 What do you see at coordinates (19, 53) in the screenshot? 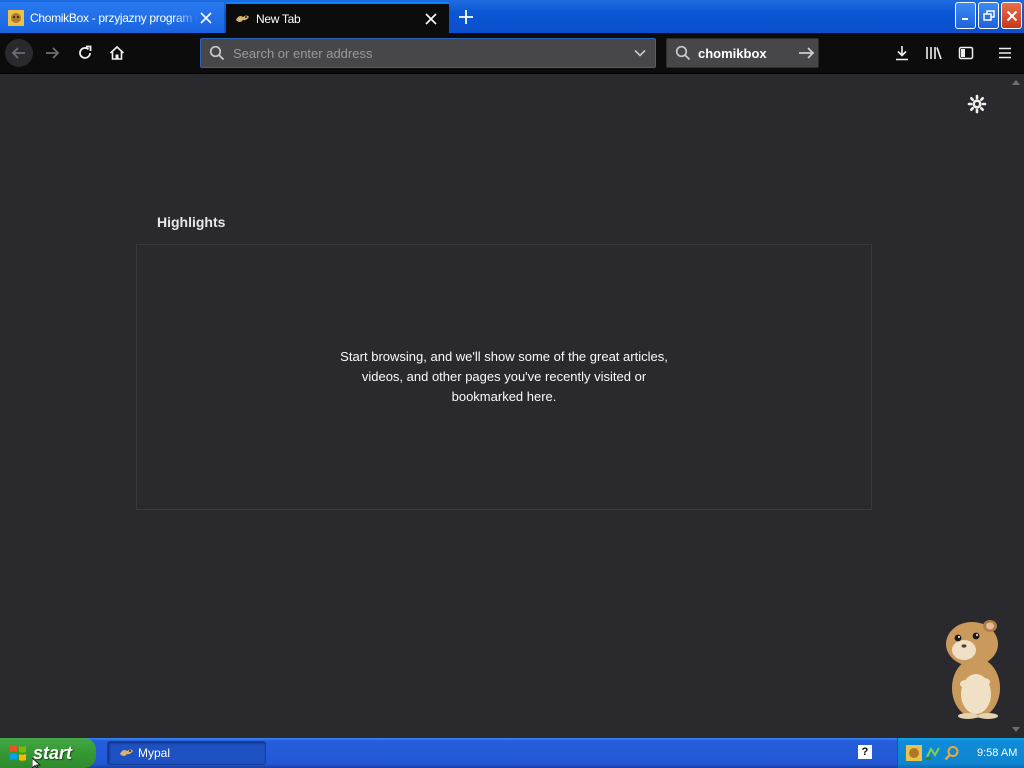
I see `back-arrow-icon` at bounding box center [19, 53].